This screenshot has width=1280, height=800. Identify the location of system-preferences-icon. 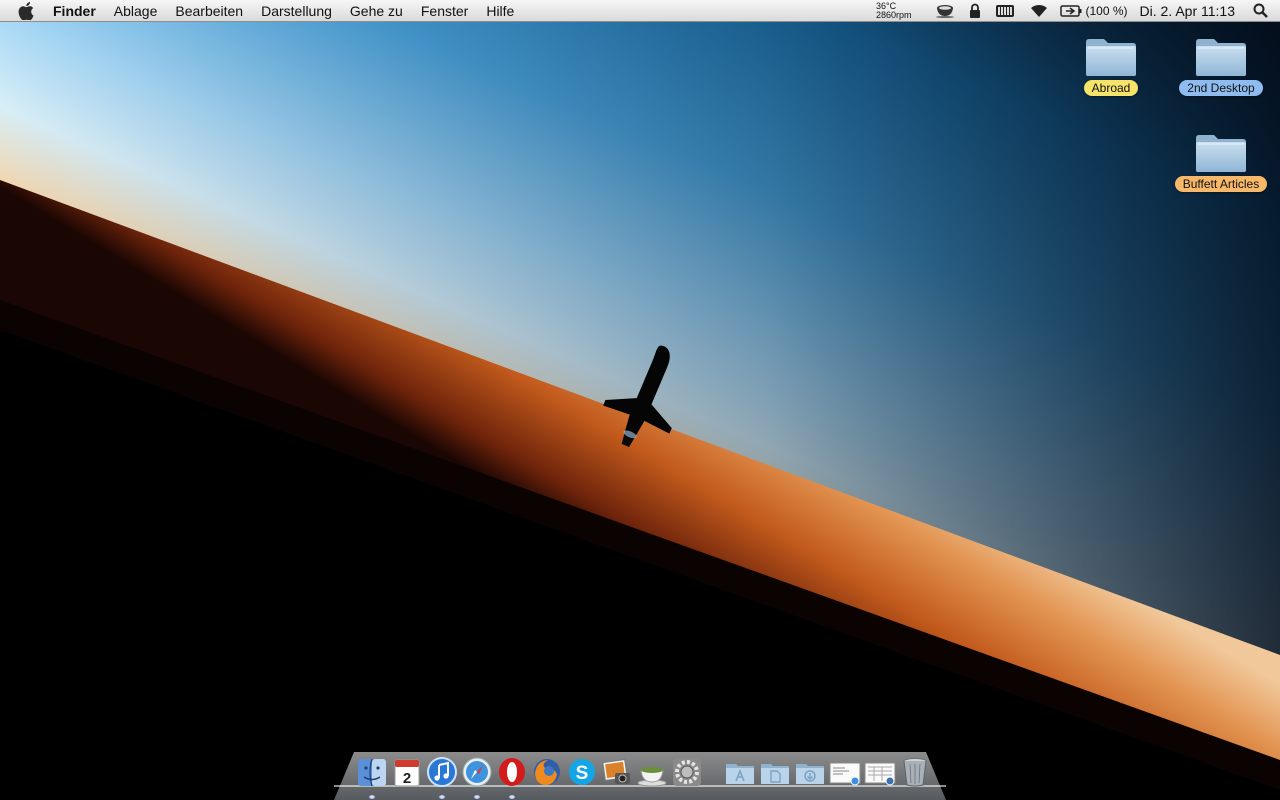
(686, 772).